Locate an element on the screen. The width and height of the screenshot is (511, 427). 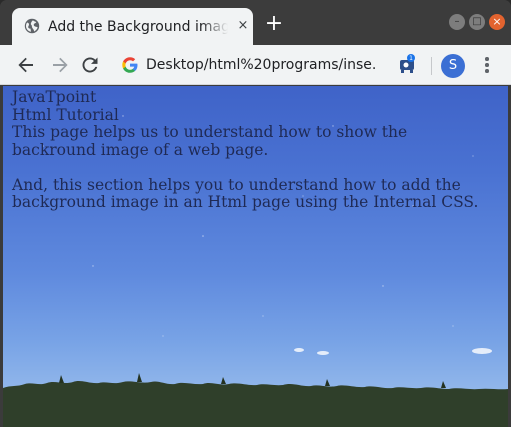
treeline-silhouette is located at coordinates (255, 400).